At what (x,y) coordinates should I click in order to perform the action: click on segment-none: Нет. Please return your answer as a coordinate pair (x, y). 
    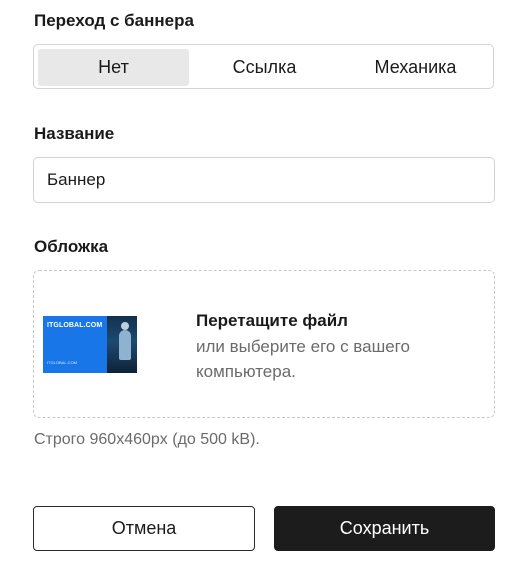
    Looking at the image, I should click on (113, 67).